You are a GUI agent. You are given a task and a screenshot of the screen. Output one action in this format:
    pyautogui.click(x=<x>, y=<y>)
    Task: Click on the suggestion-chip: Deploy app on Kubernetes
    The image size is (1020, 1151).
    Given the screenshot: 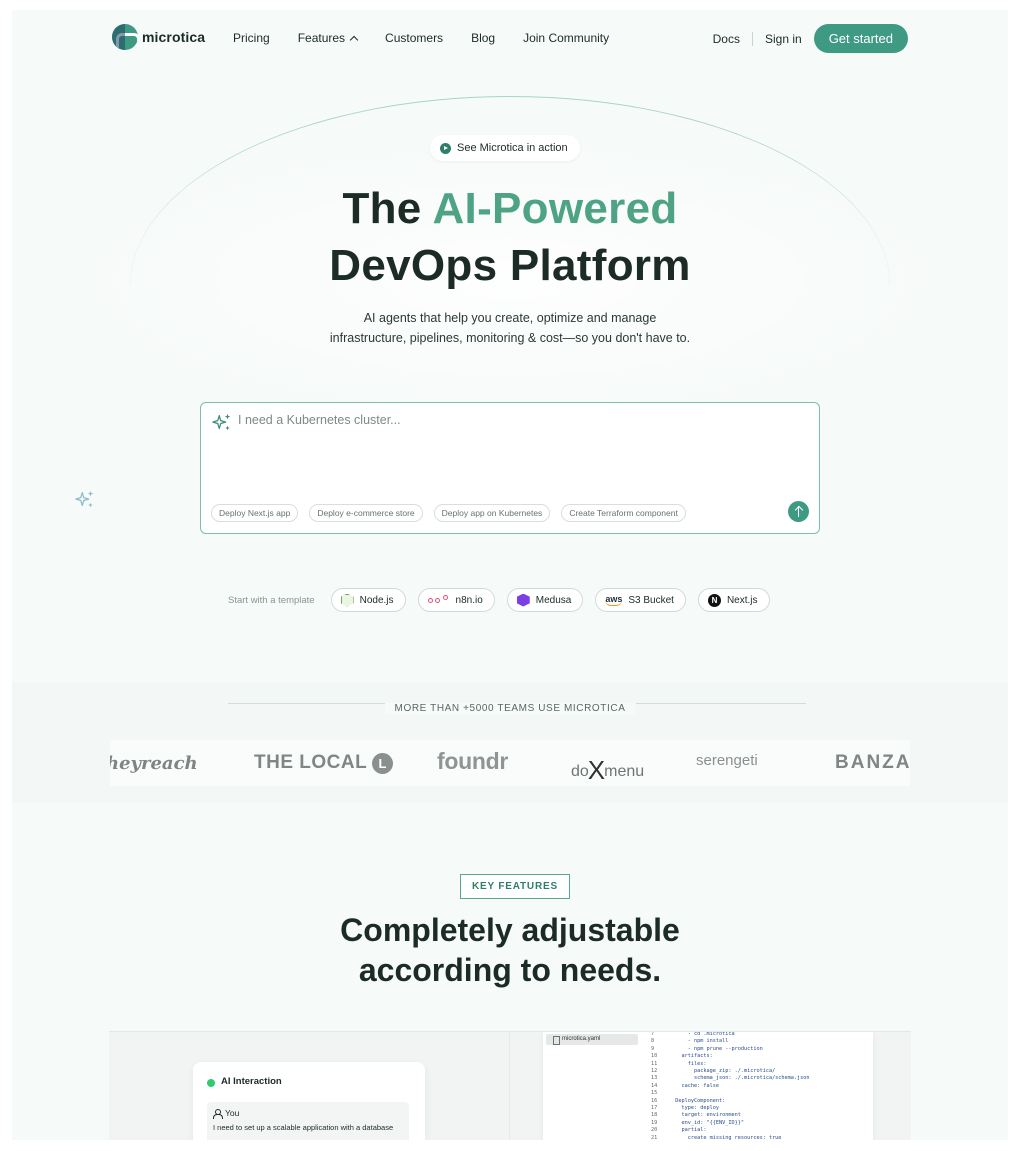 What is the action you would take?
    pyautogui.click(x=492, y=513)
    